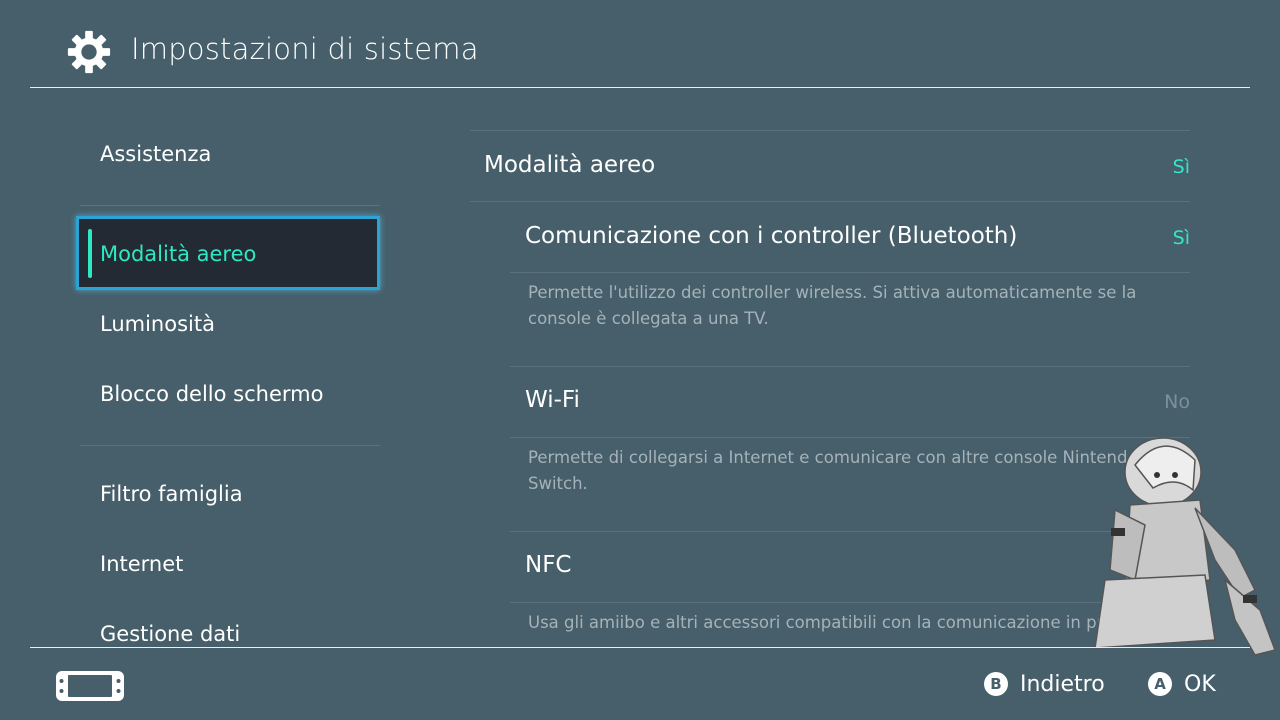  I want to click on ok-label: OK, so click(1200, 684).